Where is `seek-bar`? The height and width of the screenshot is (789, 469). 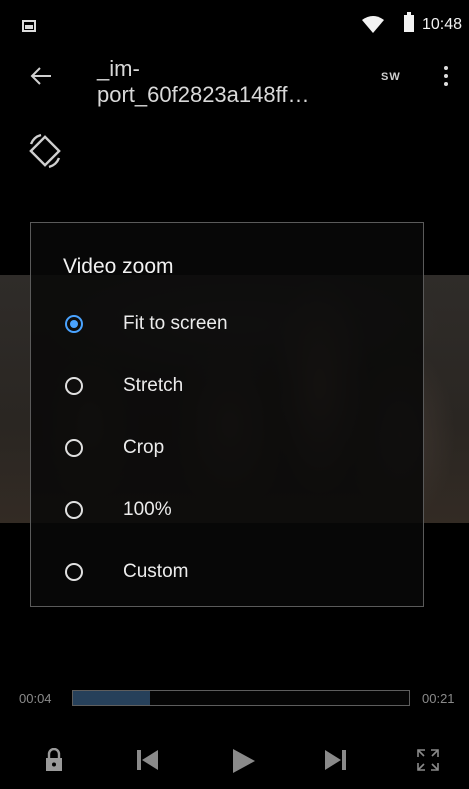 seek-bar is located at coordinates (241, 698).